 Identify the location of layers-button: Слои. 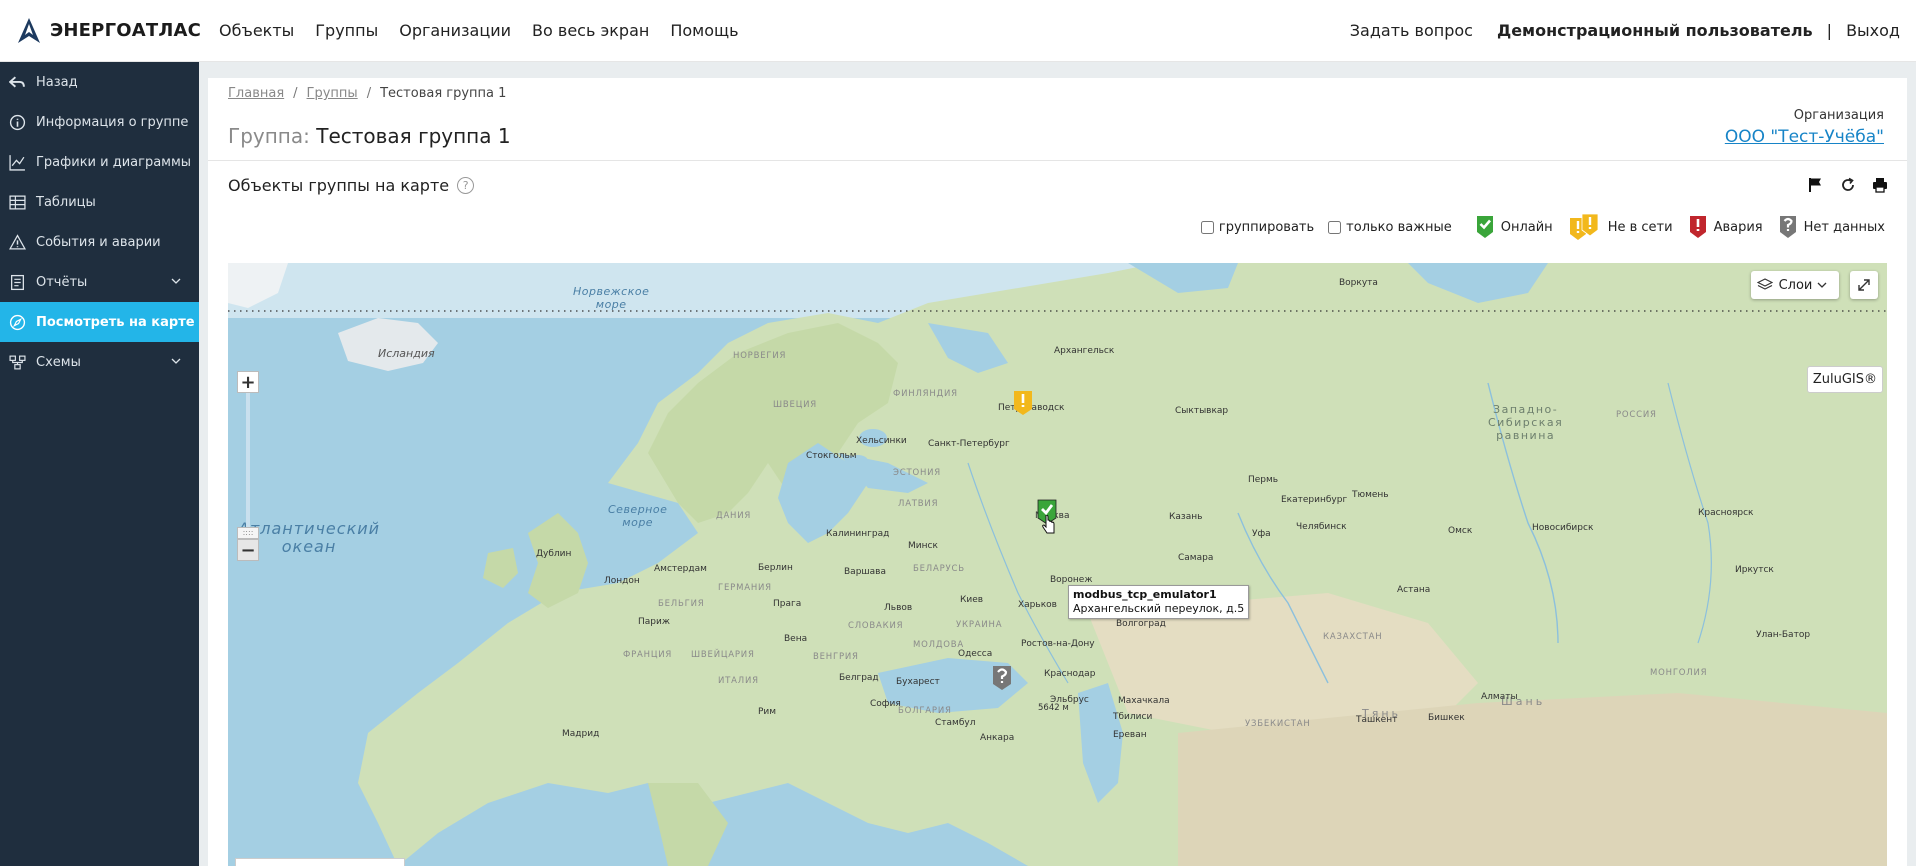
(1795, 285).